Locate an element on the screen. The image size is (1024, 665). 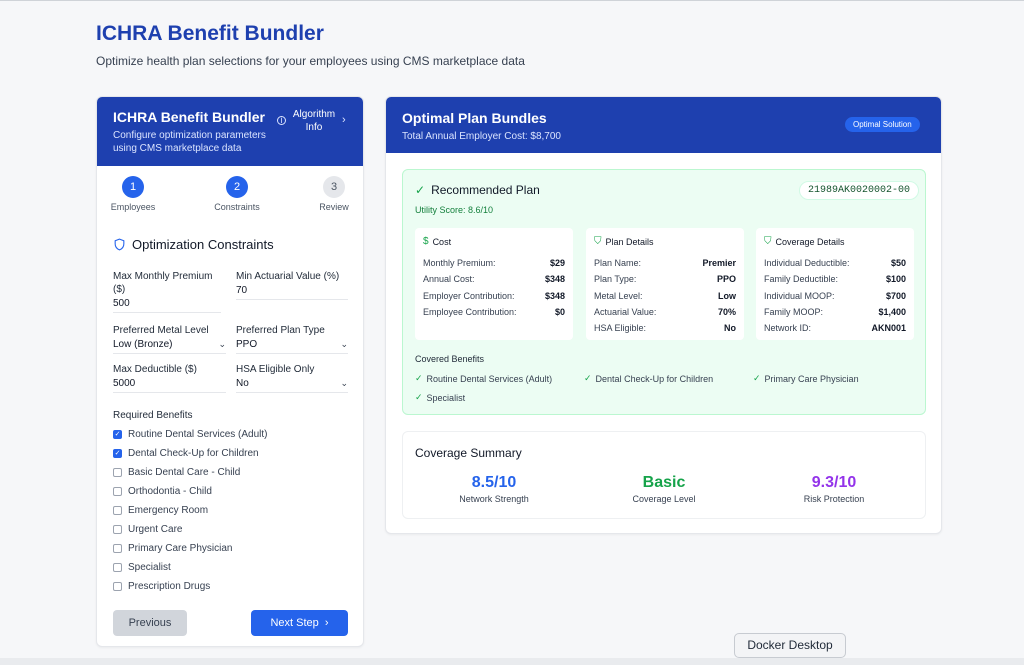
hsa-field: HSA Eligible Only No ⌄ is located at coordinates (292, 378).